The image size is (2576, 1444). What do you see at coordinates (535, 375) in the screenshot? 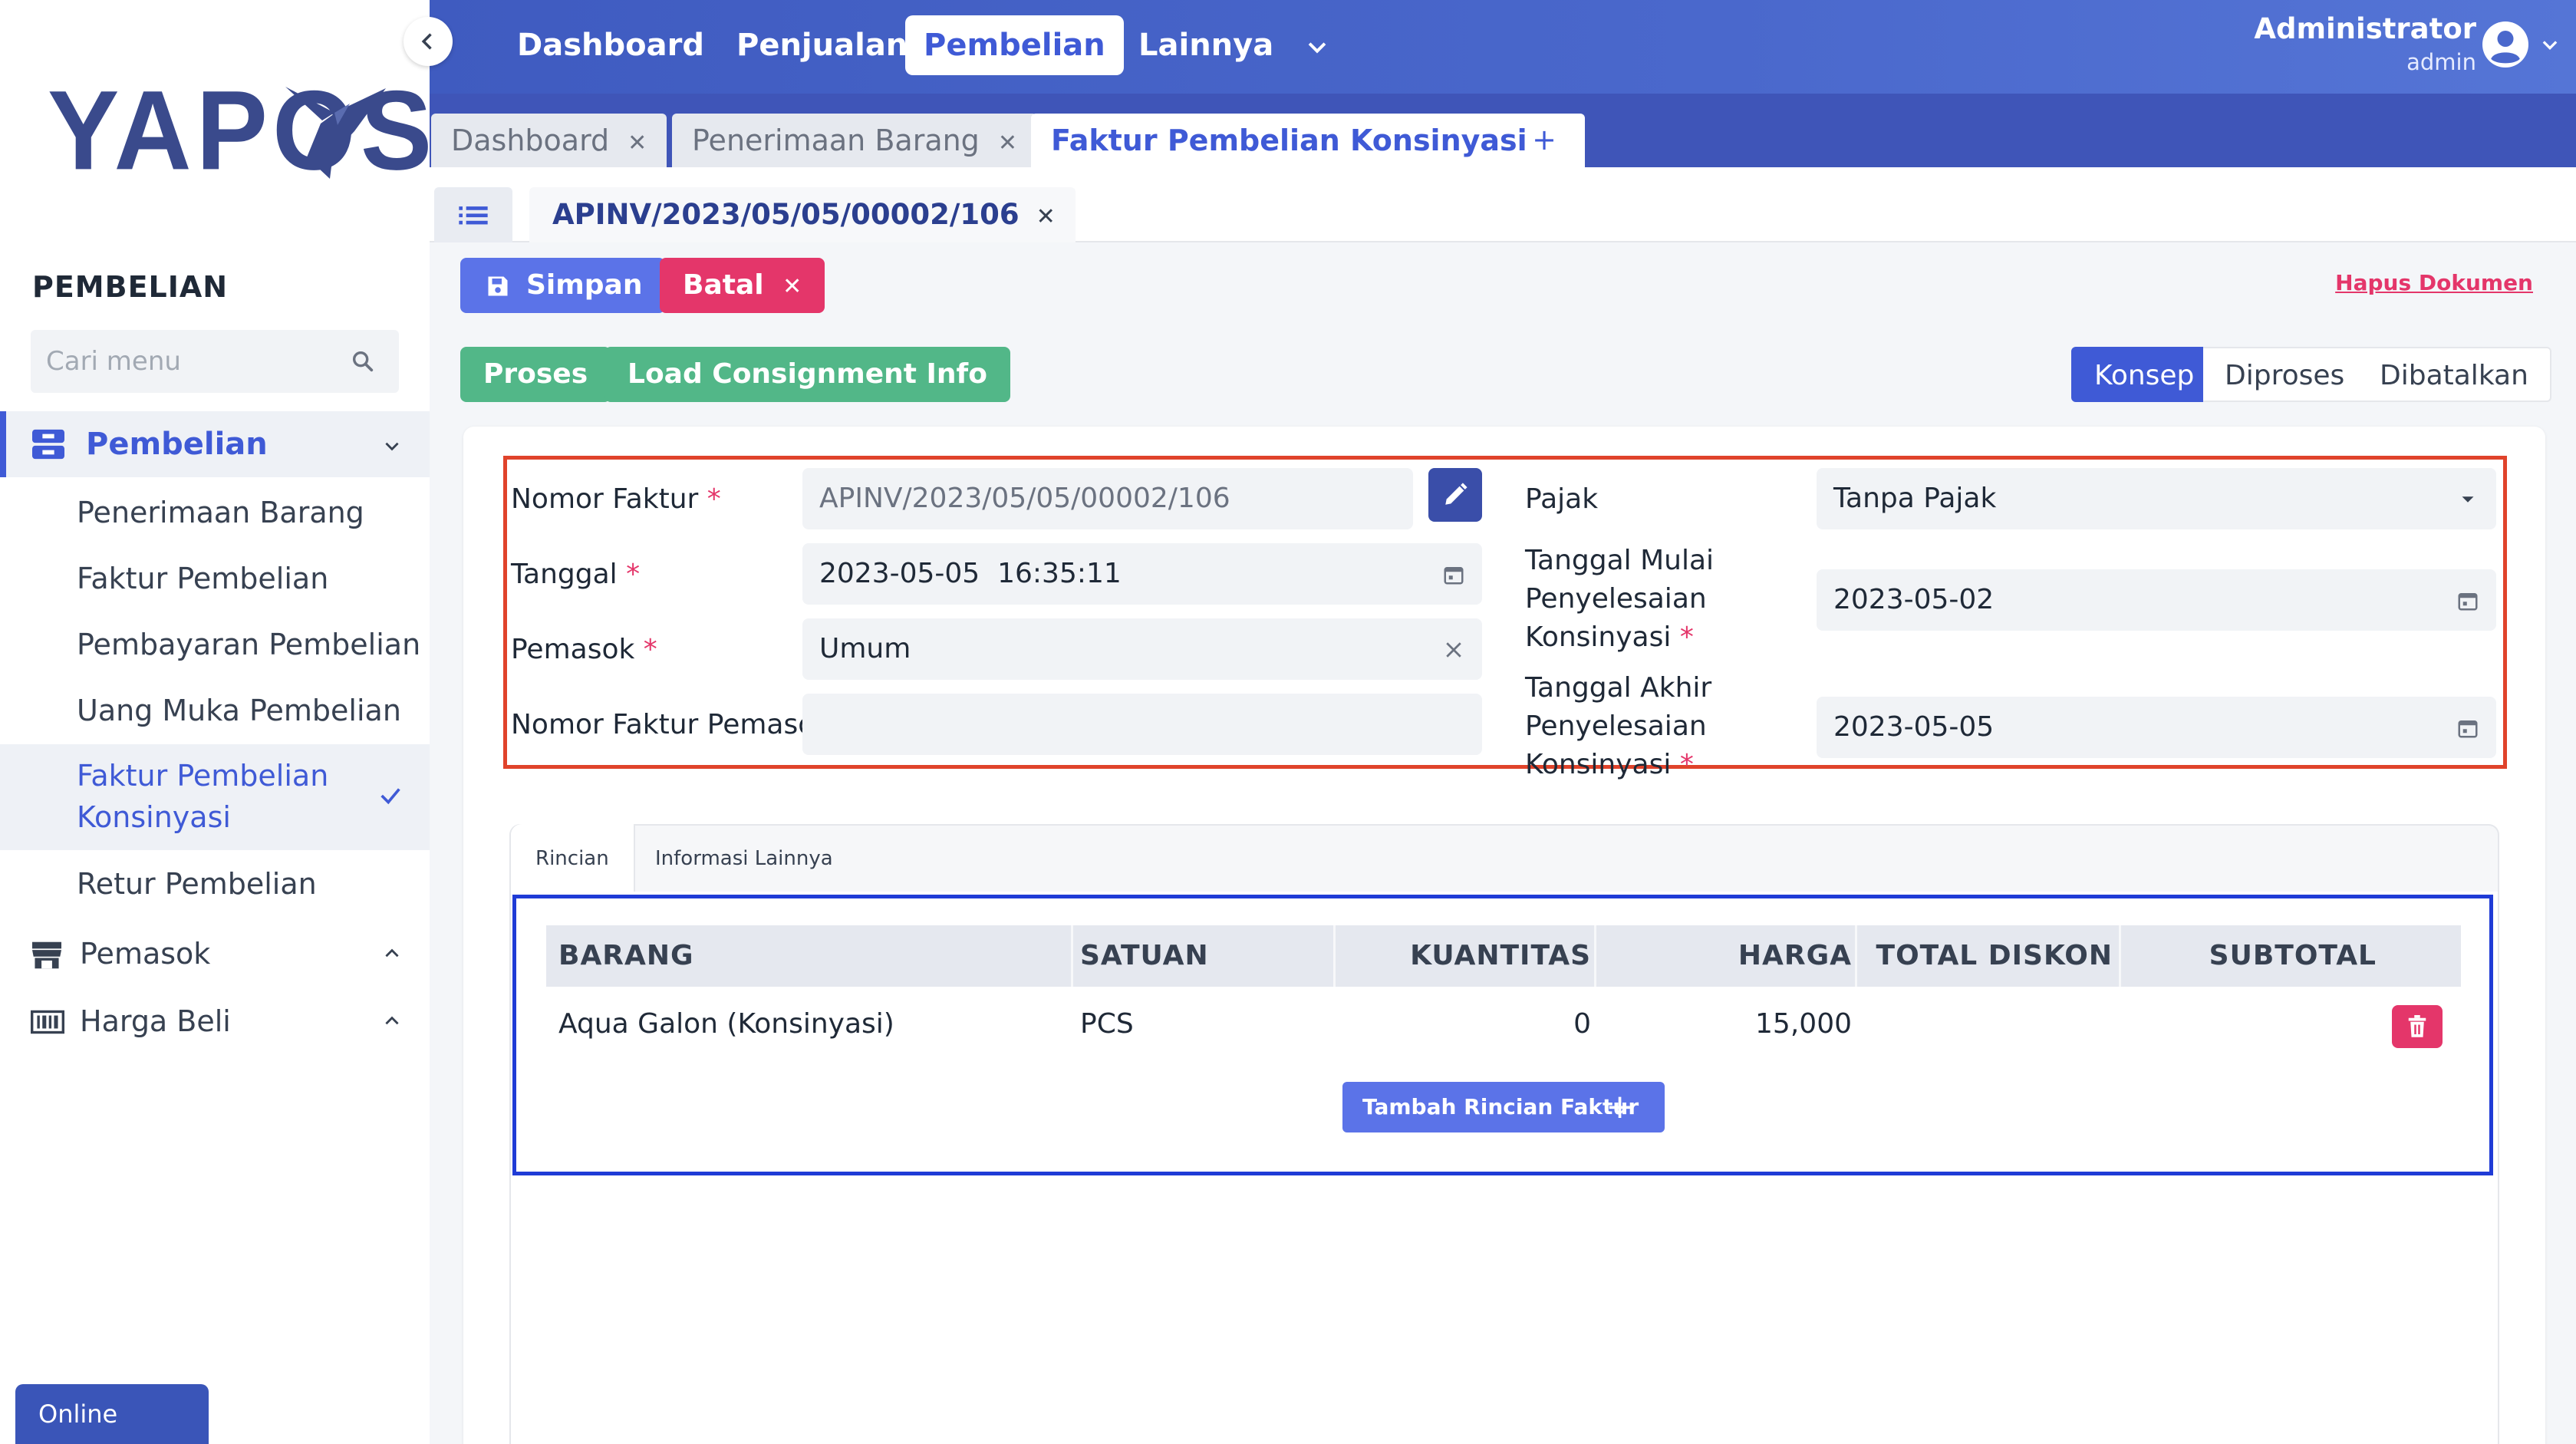
I see `process-button: Proses` at bounding box center [535, 375].